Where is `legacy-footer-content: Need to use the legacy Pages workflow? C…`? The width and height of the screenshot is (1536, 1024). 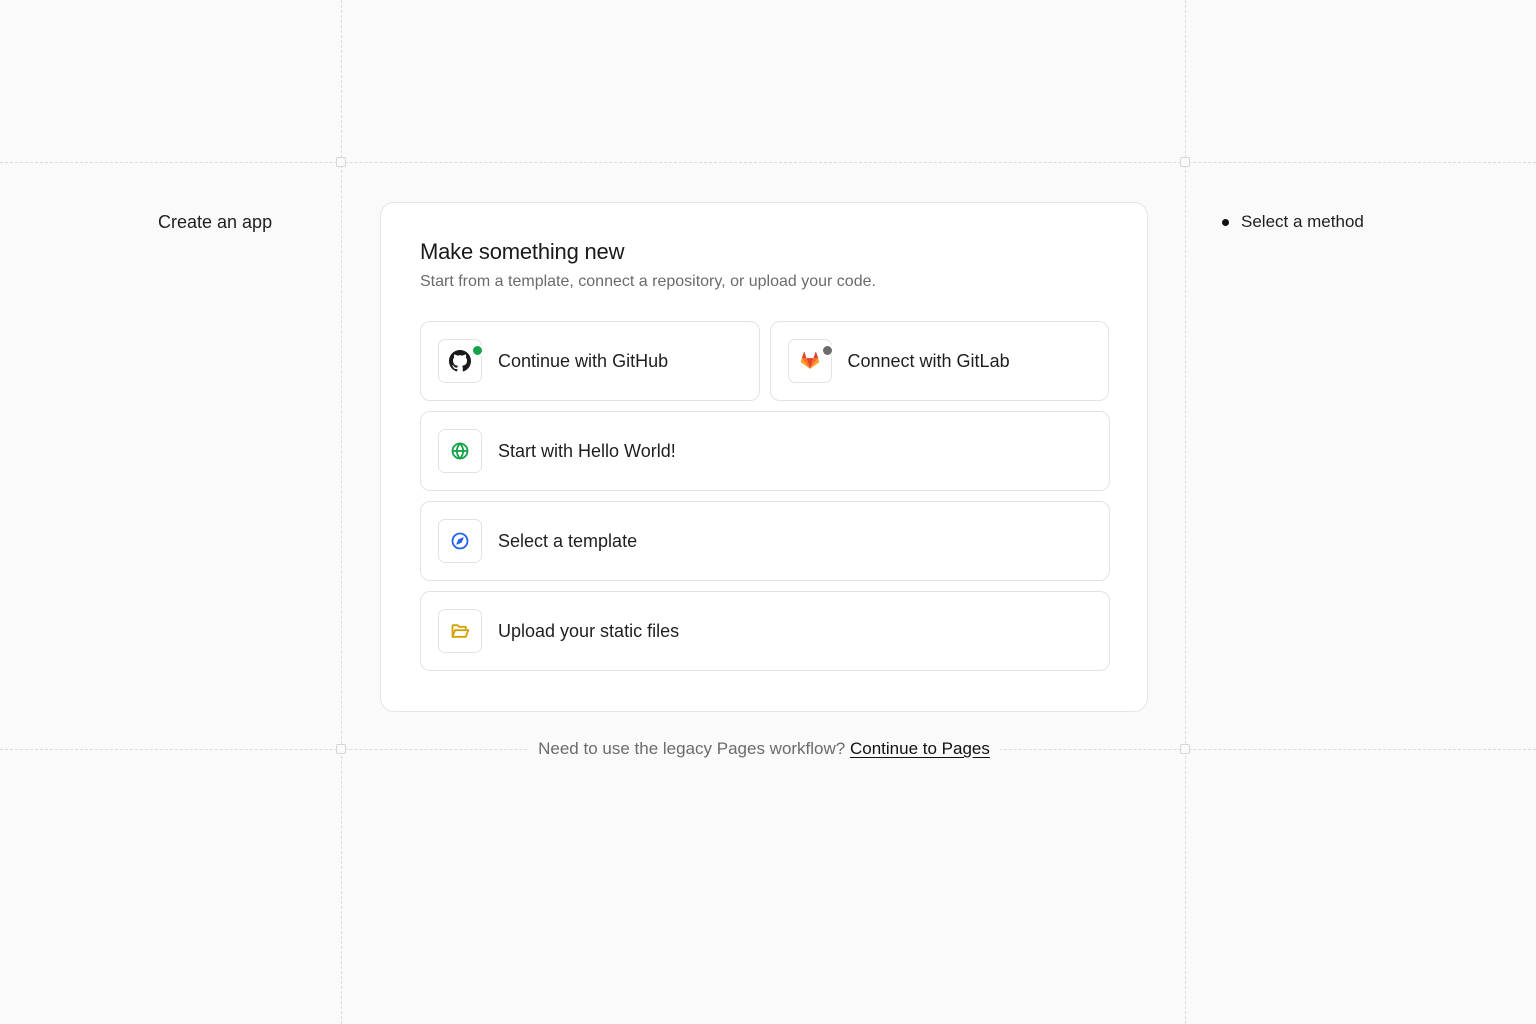 legacy-footer-content: Need to use the legacy Pages workflow? C… is located at coordinates (764, 749).